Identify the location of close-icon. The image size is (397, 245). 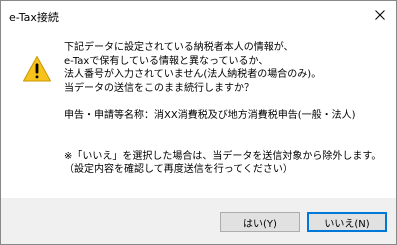
(380, 15).